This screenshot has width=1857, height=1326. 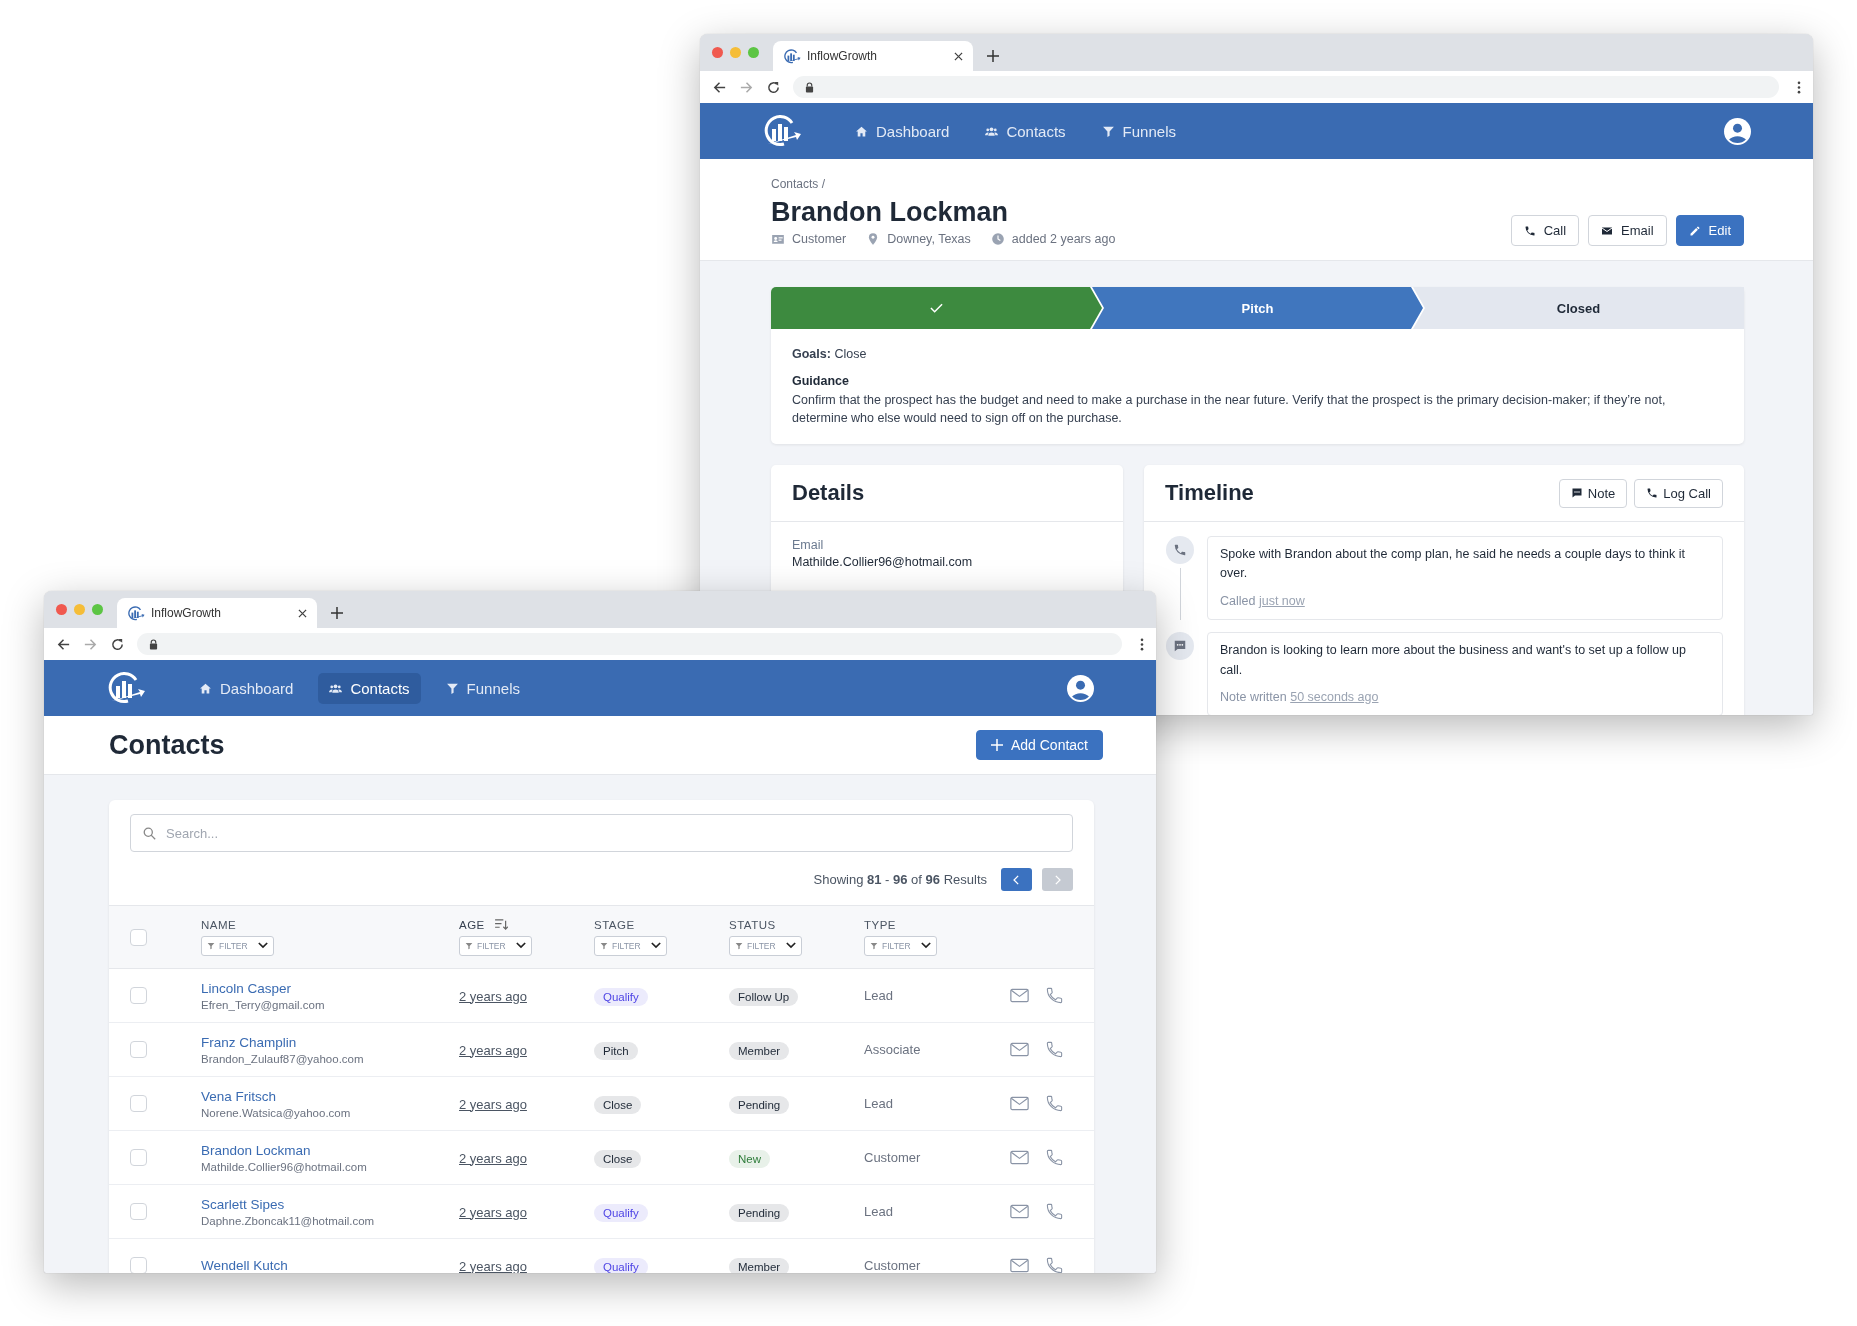 I want to click on action-button: Call, so click(x=1545, y=230).